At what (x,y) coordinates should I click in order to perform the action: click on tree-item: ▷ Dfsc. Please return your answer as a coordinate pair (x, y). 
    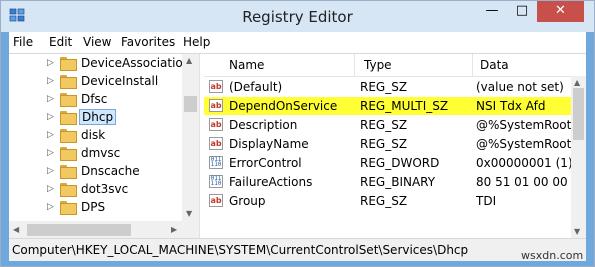
    Looking at the image, I should click on (104, 100).